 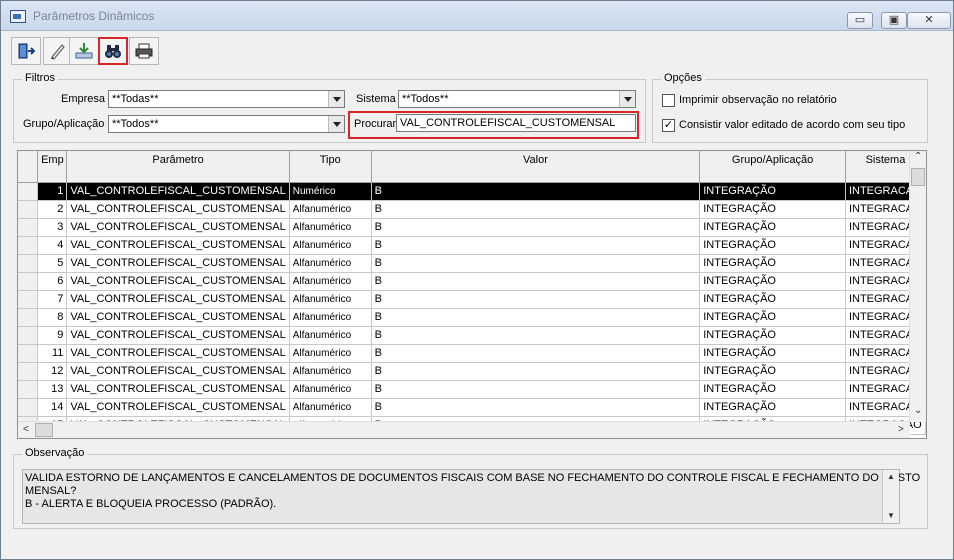 What do you see at coordinates (891, 515) in the screenshot?
I see `scroll-down-icon: ▼` at bounding box center [891, 515].